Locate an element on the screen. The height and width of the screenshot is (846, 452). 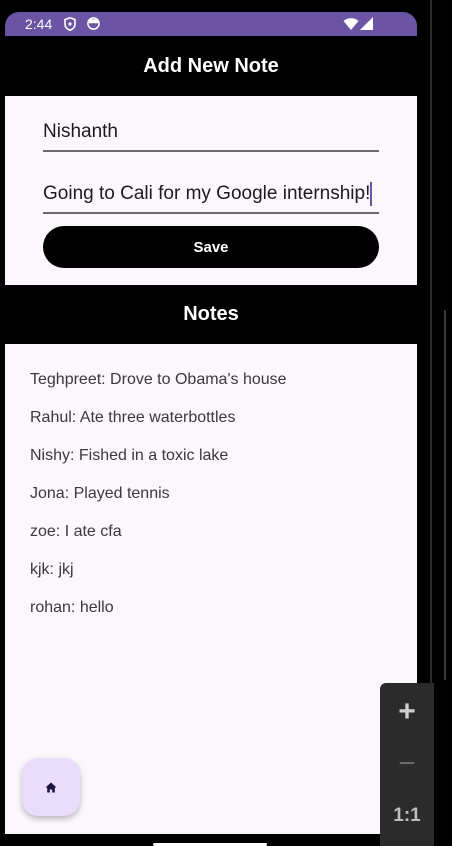
list-item: Jona: Played tennis is located at coordinates (100, 493).